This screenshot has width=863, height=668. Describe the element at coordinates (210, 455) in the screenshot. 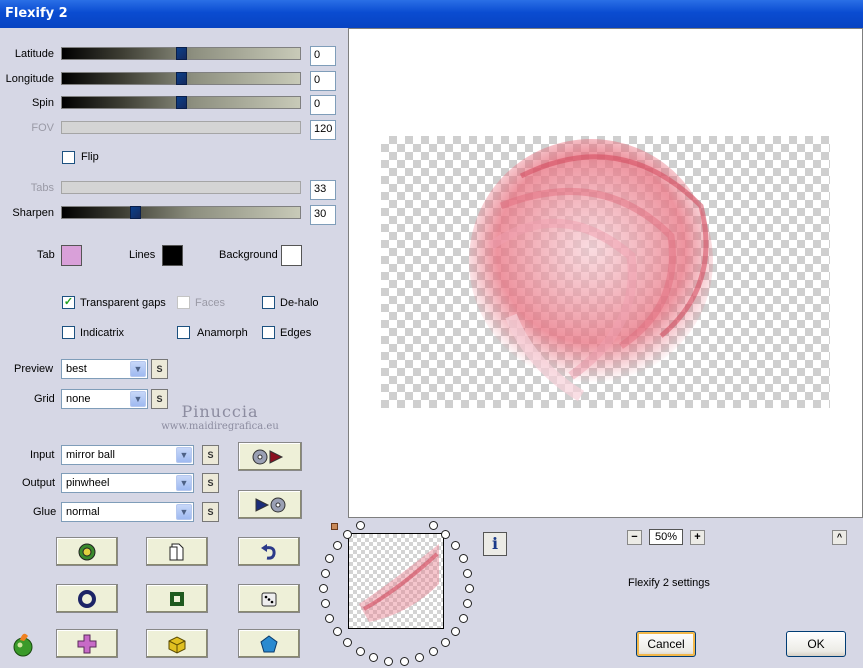

I see `input-s-button: S` at that location.